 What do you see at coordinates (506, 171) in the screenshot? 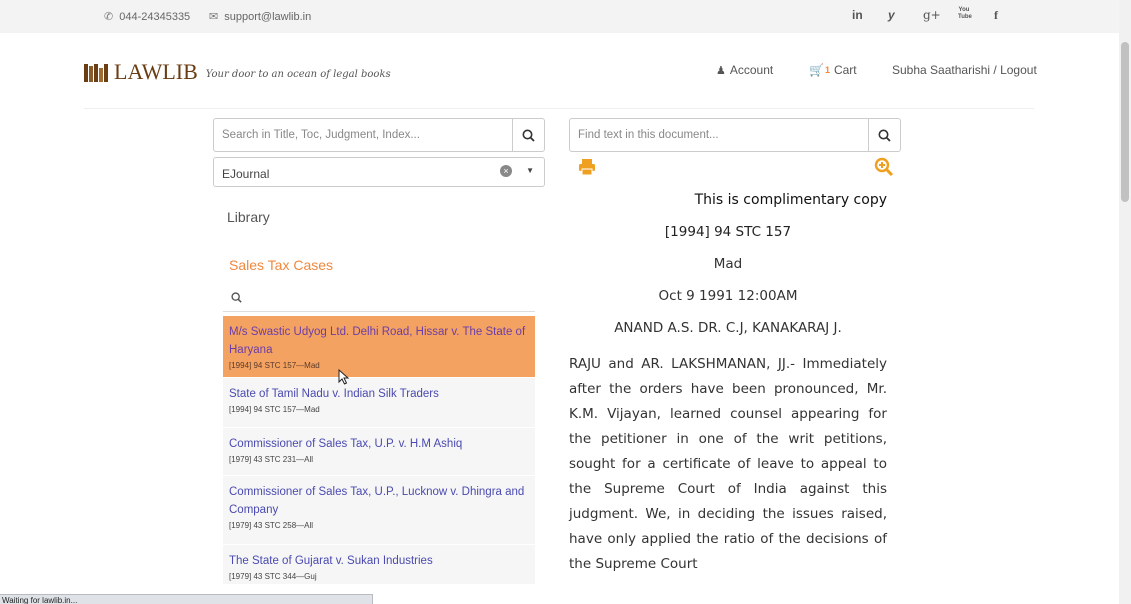
I see `clear-selection-icon: ×` at bounding box center [506, 171].